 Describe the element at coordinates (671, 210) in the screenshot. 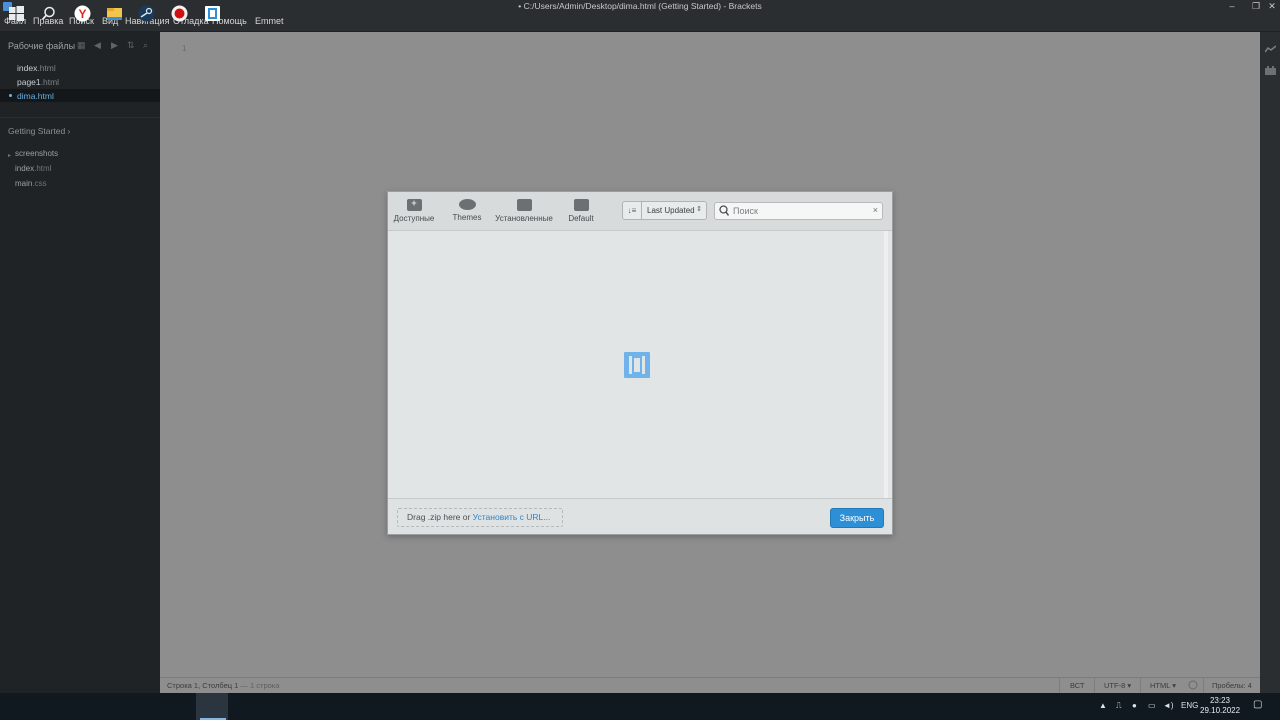

I see `sort-label: Last Updated` at that location.